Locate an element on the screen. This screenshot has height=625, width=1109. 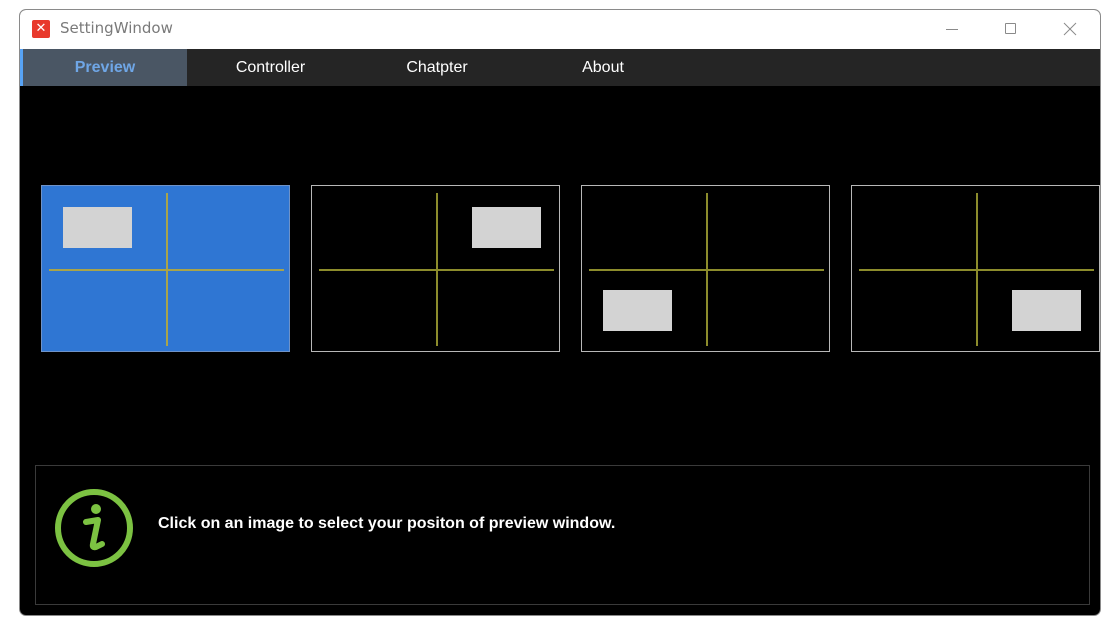
close-button is located at coordinates (1070, 29).